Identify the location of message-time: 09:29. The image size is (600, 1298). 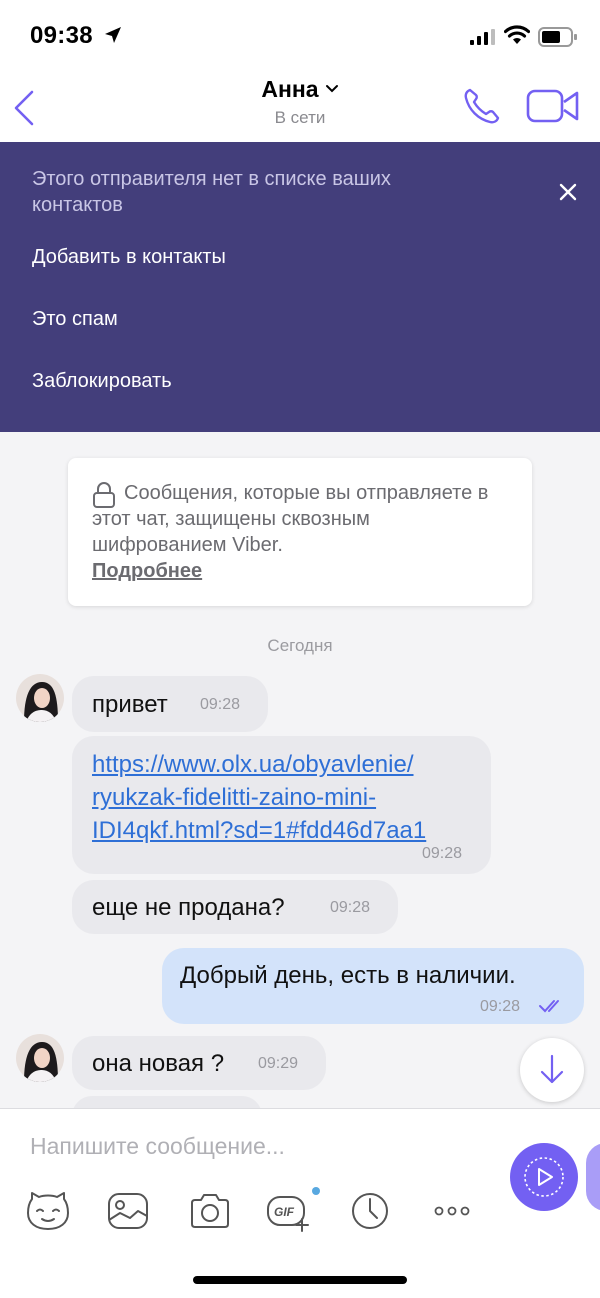
(278, 1063).